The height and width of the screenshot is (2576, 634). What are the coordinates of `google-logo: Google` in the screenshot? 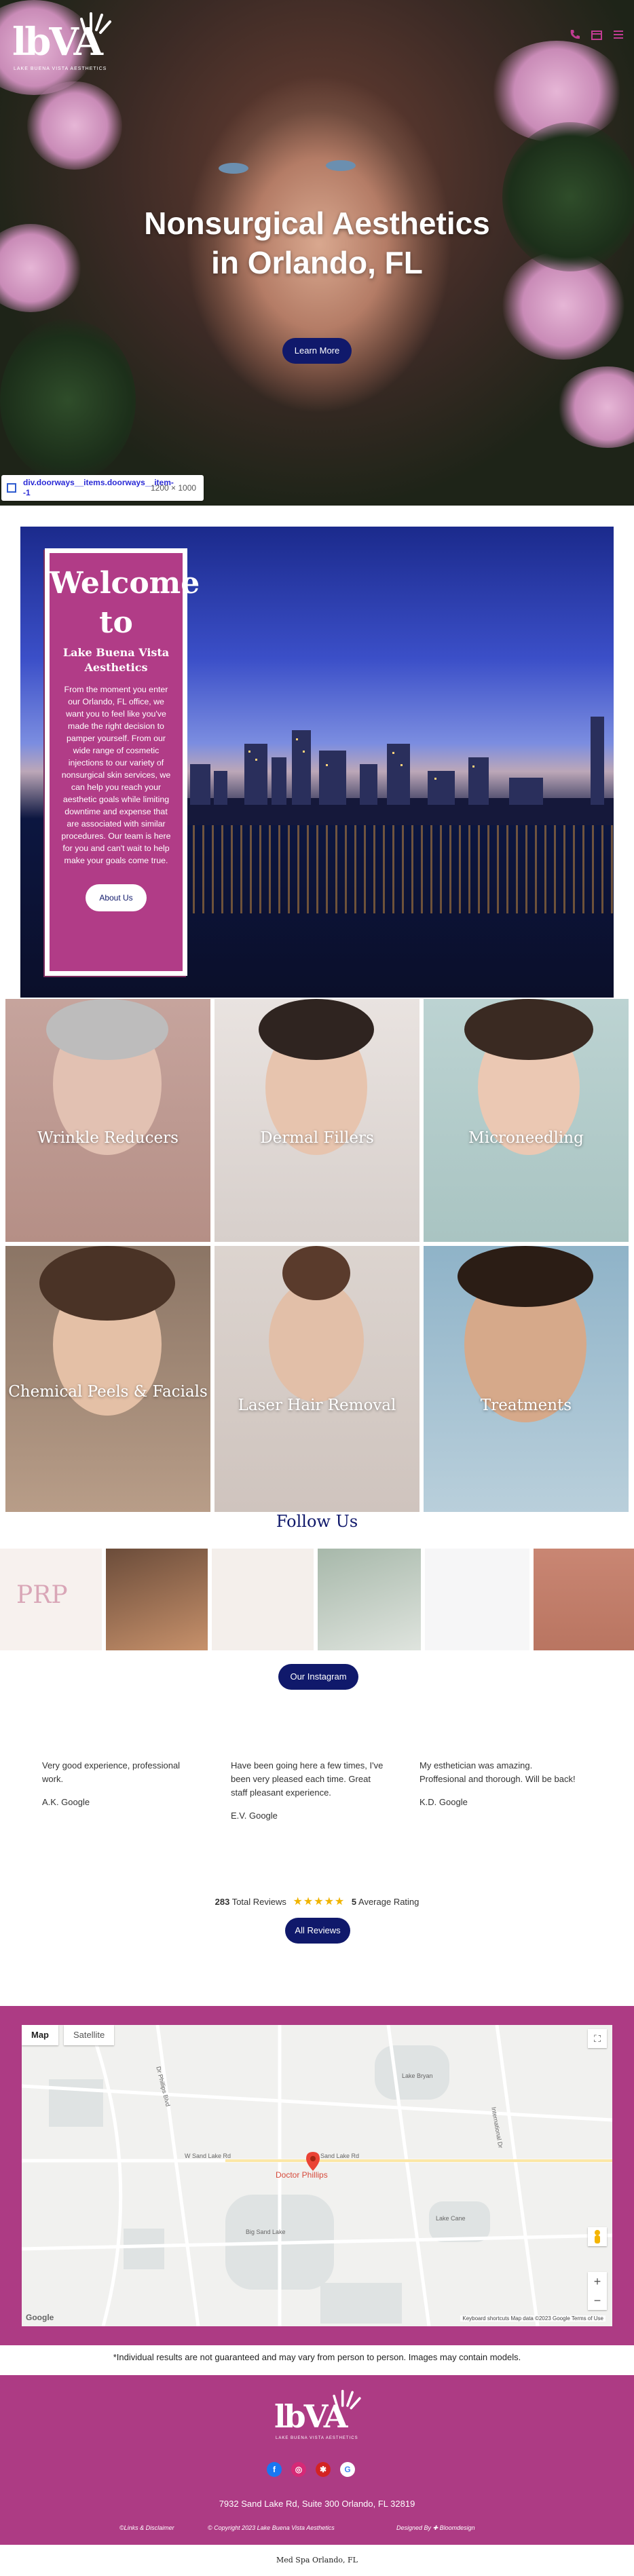 It's located at (40, 2317).